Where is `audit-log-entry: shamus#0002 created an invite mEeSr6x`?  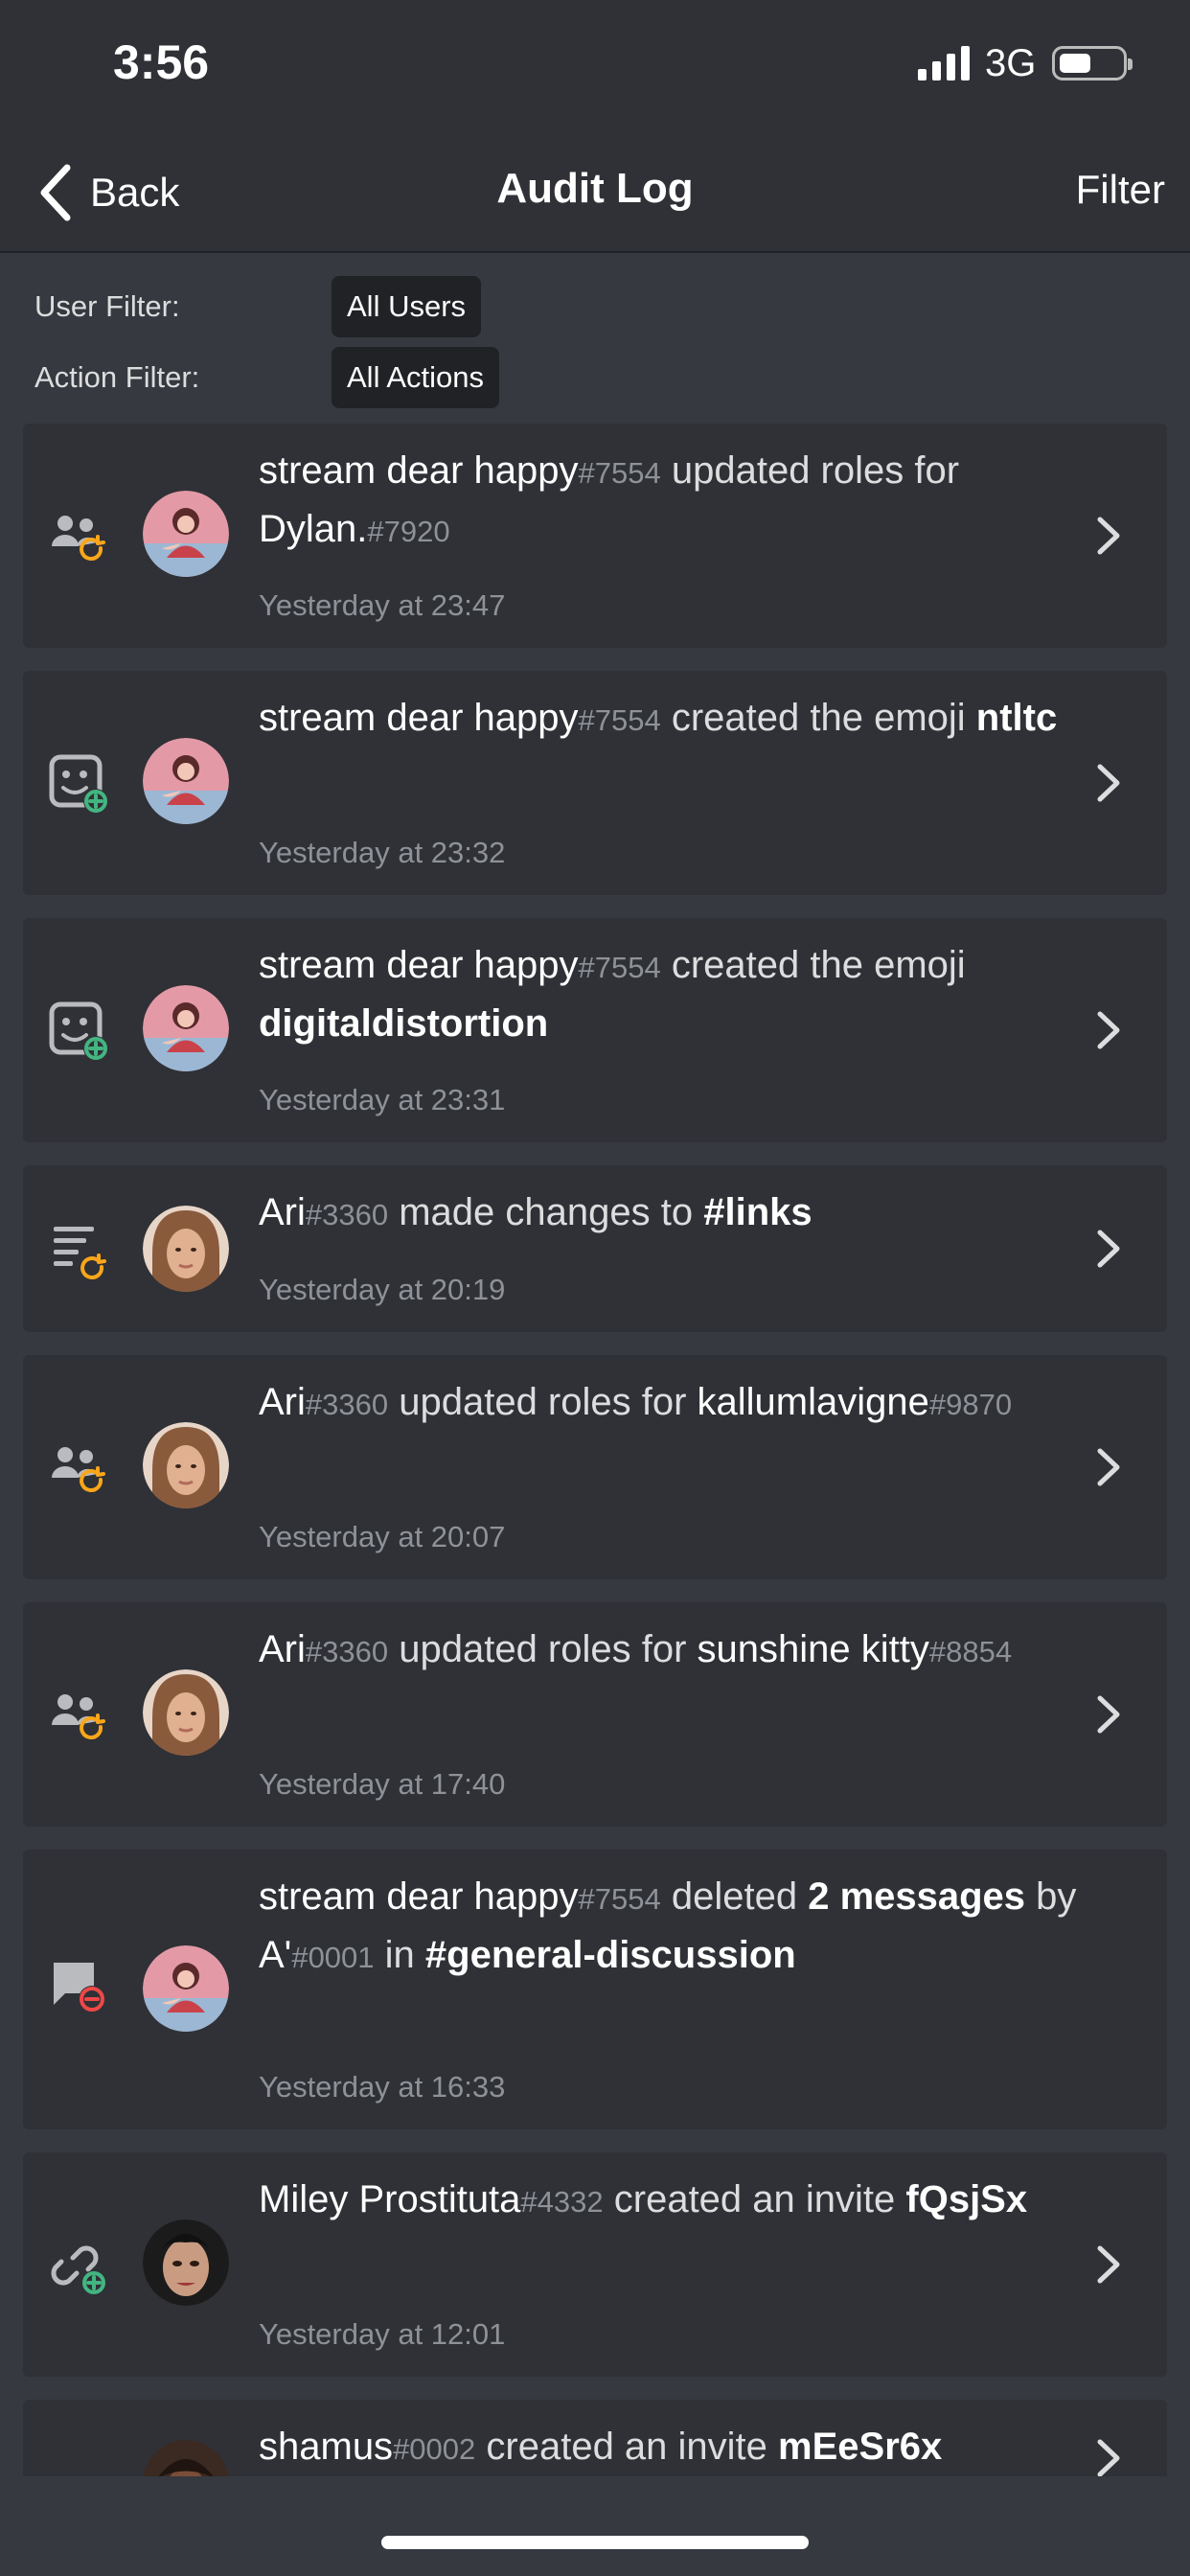 audit-log-entry: shamus#0002 created an invite mEeSr6x is located at coordinates (595, 2438).